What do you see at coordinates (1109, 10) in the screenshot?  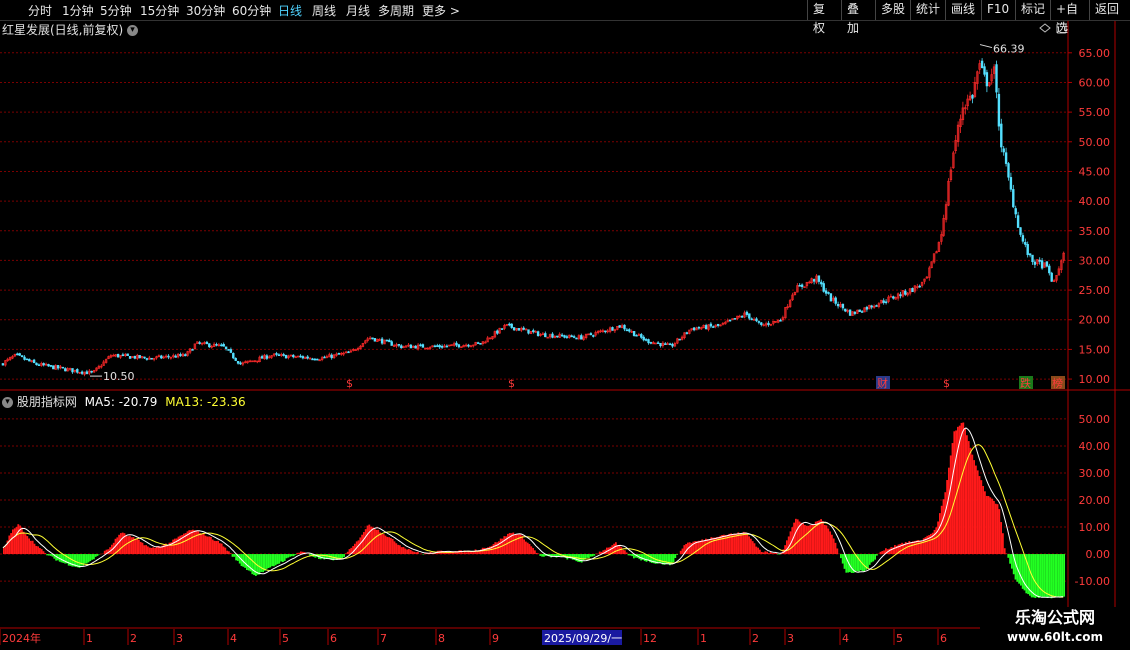 I see `action-button-8: 返回` at bounding box center [1109, 10].